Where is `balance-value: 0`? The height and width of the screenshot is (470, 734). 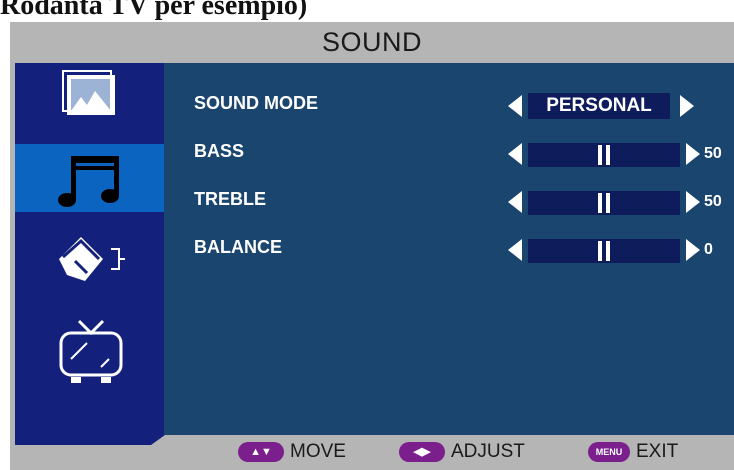 balance-value: 0 is located at coordinates (708, 249).